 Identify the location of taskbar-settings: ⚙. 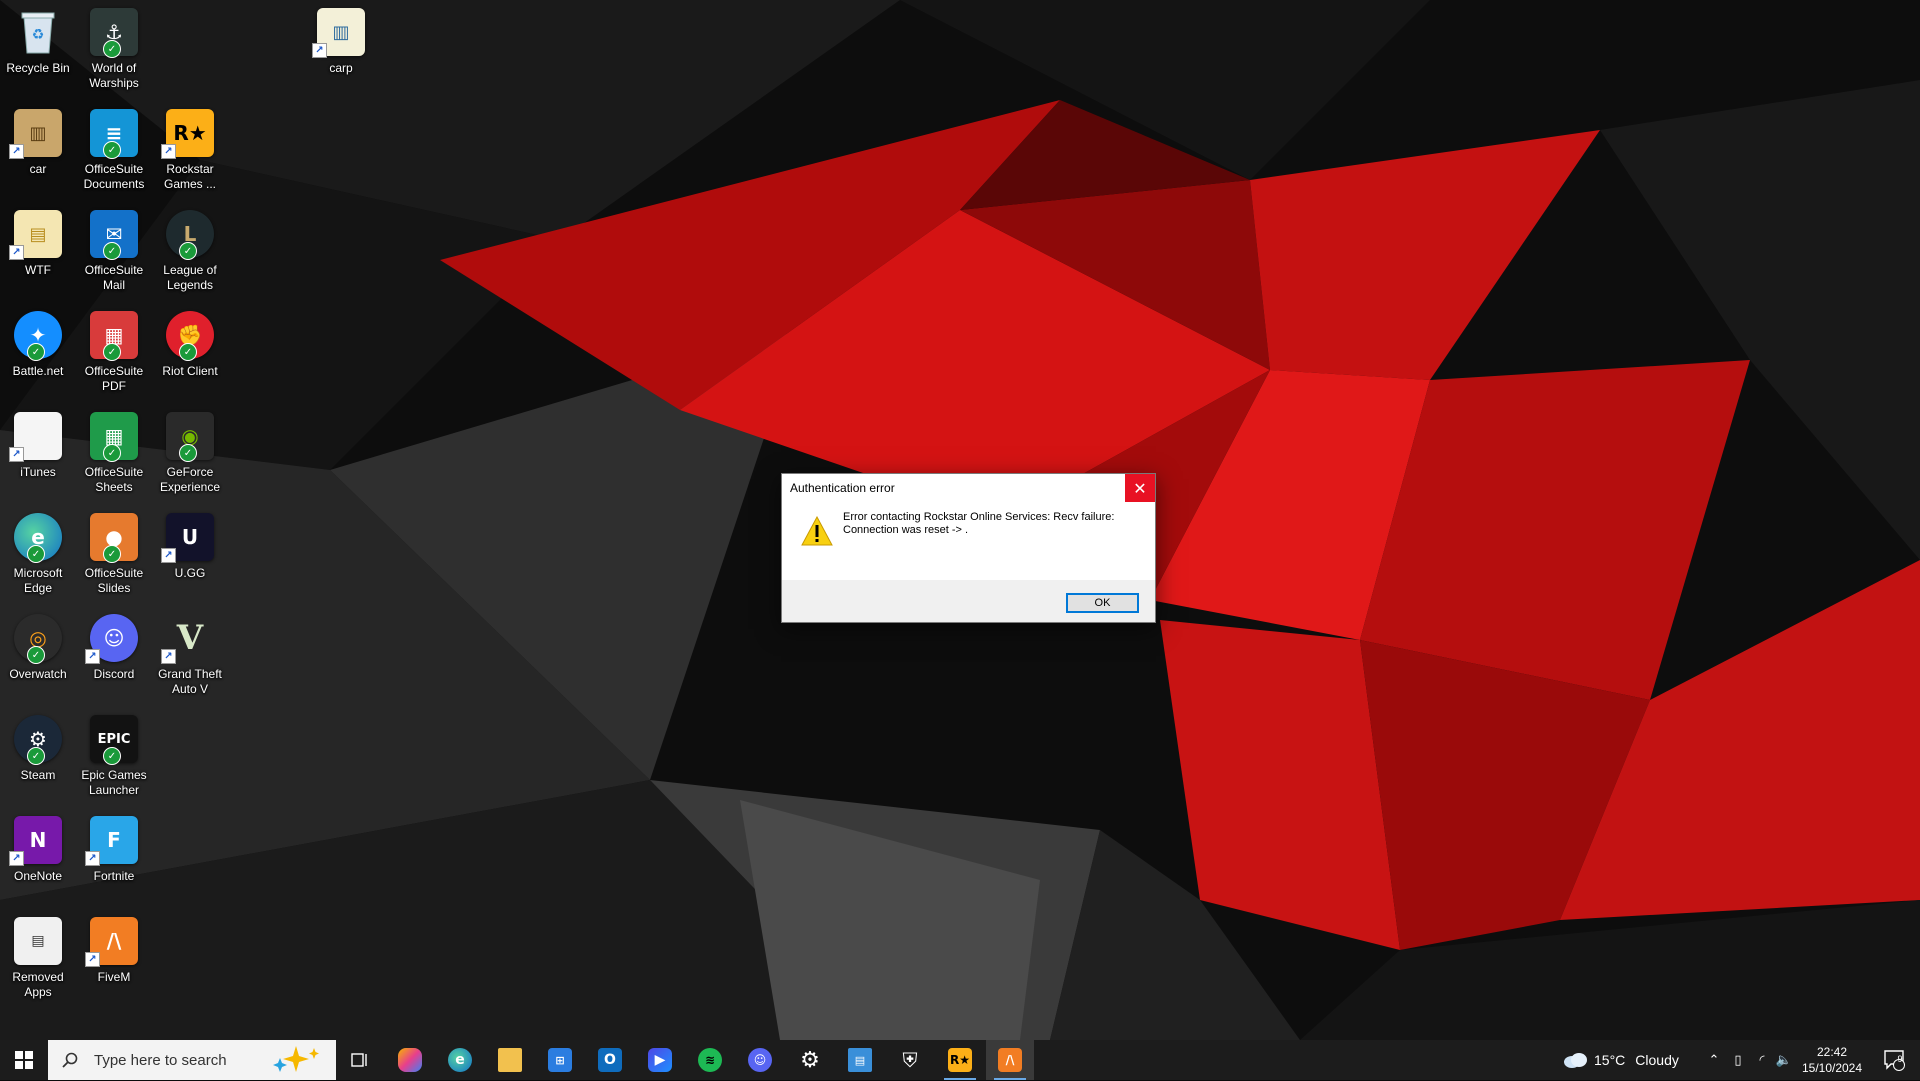
(810, 1060).